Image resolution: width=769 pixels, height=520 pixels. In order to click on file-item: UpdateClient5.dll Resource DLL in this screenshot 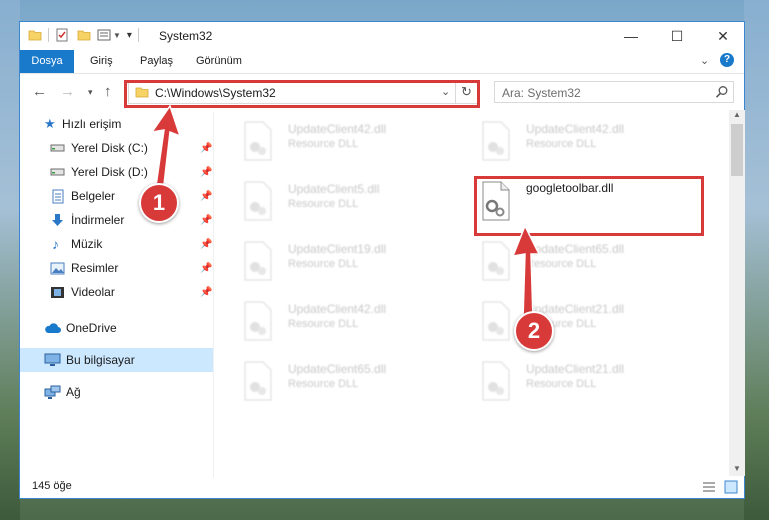, I will do `click(357, 203)`.